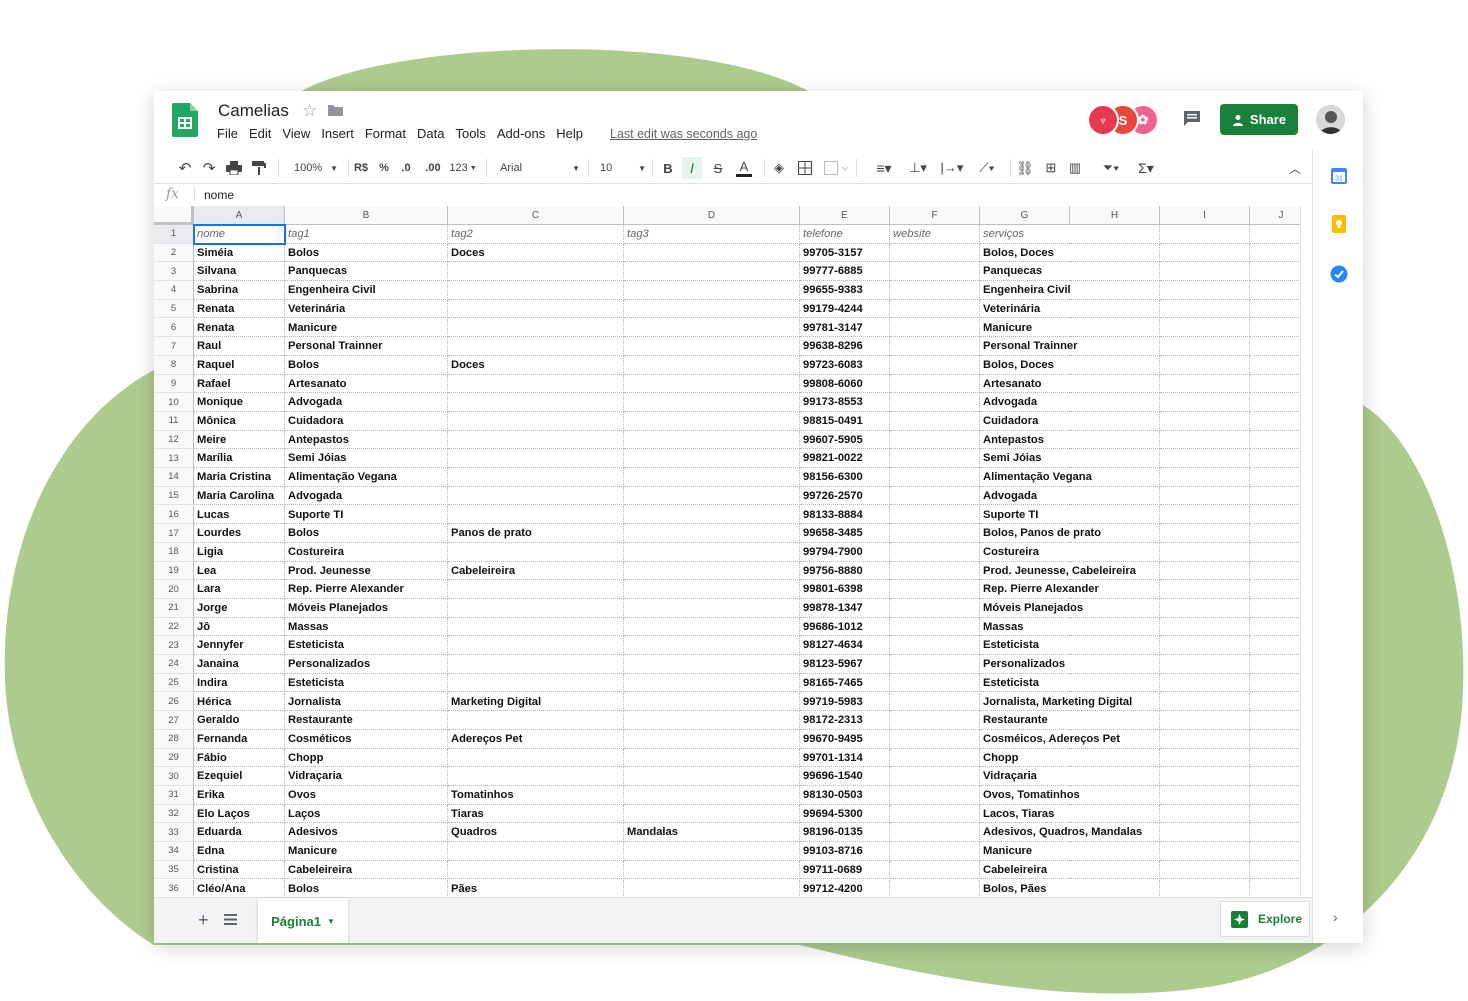 The width and height of the screenshot is (1468, 1001). Describe the element at coordinates (845, 571) in the screenshot. I see `cell: 99756-8880` at that location.